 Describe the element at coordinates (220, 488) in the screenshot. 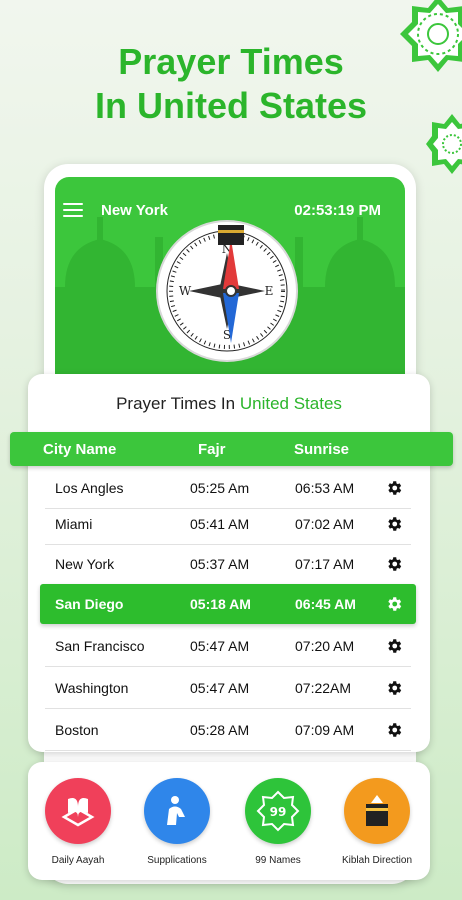

I see `row-fajr-time: 05:25 Am` at that location.